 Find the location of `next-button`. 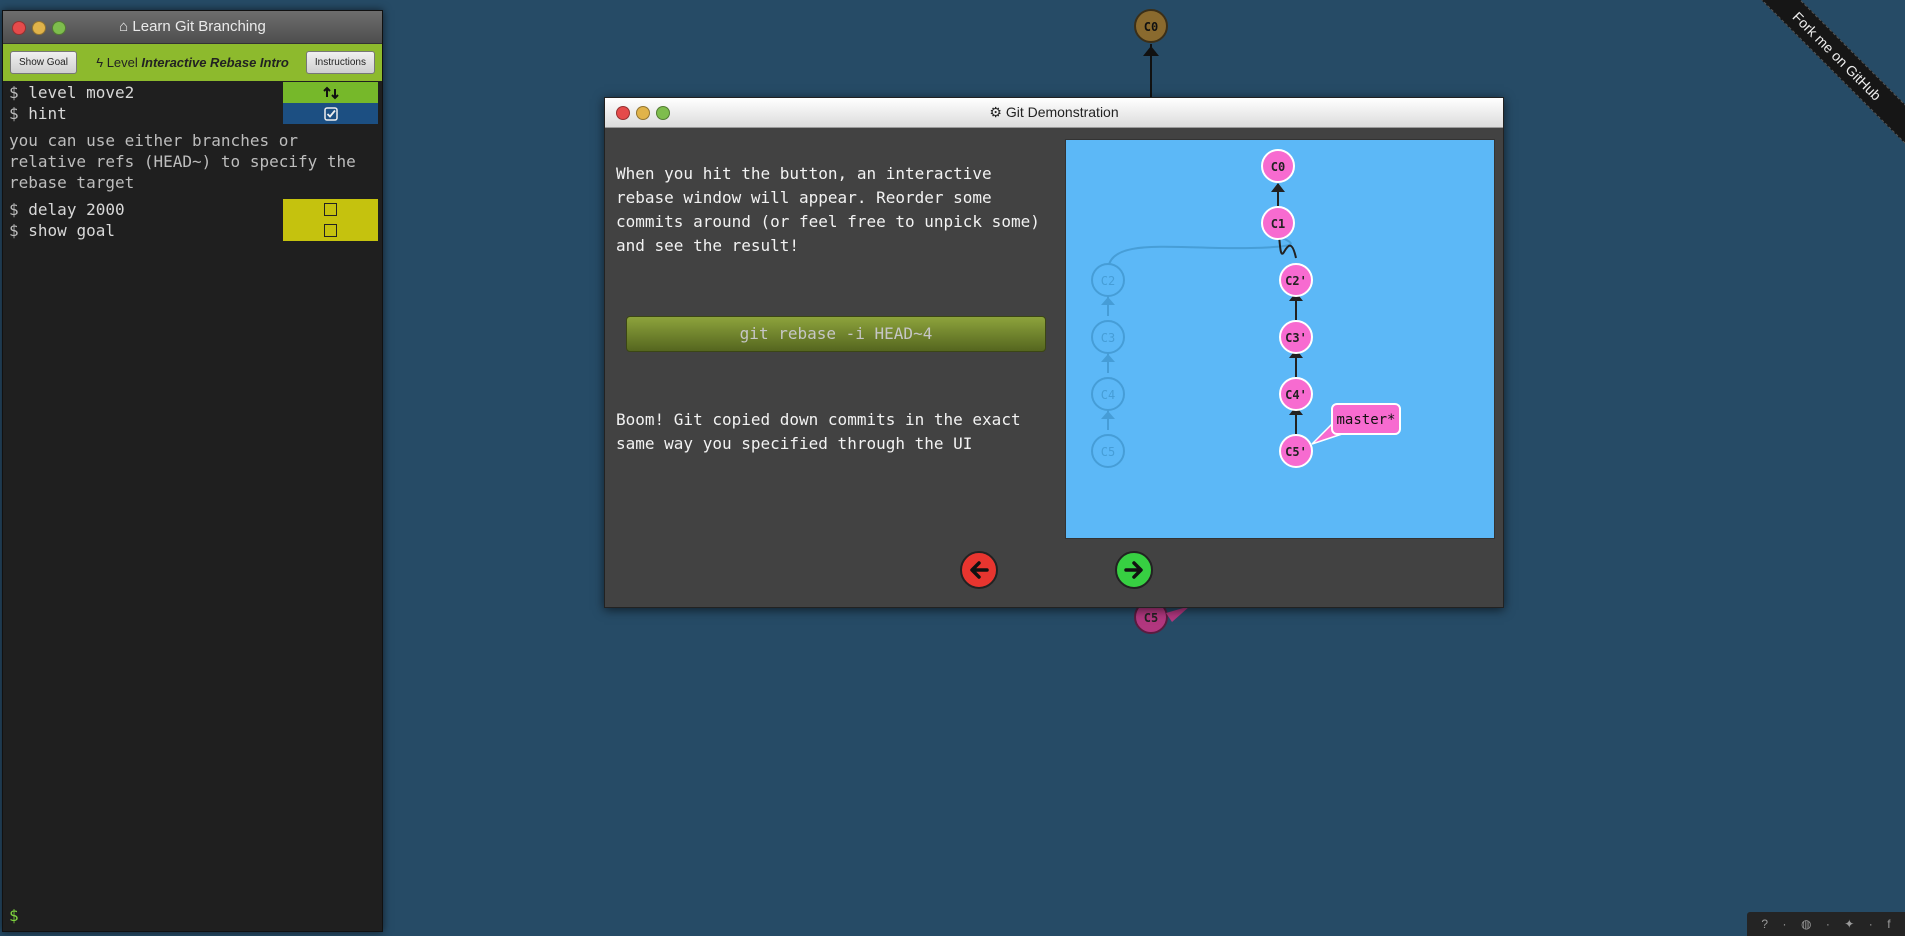

next-button is located at coordinates (1134, 570).